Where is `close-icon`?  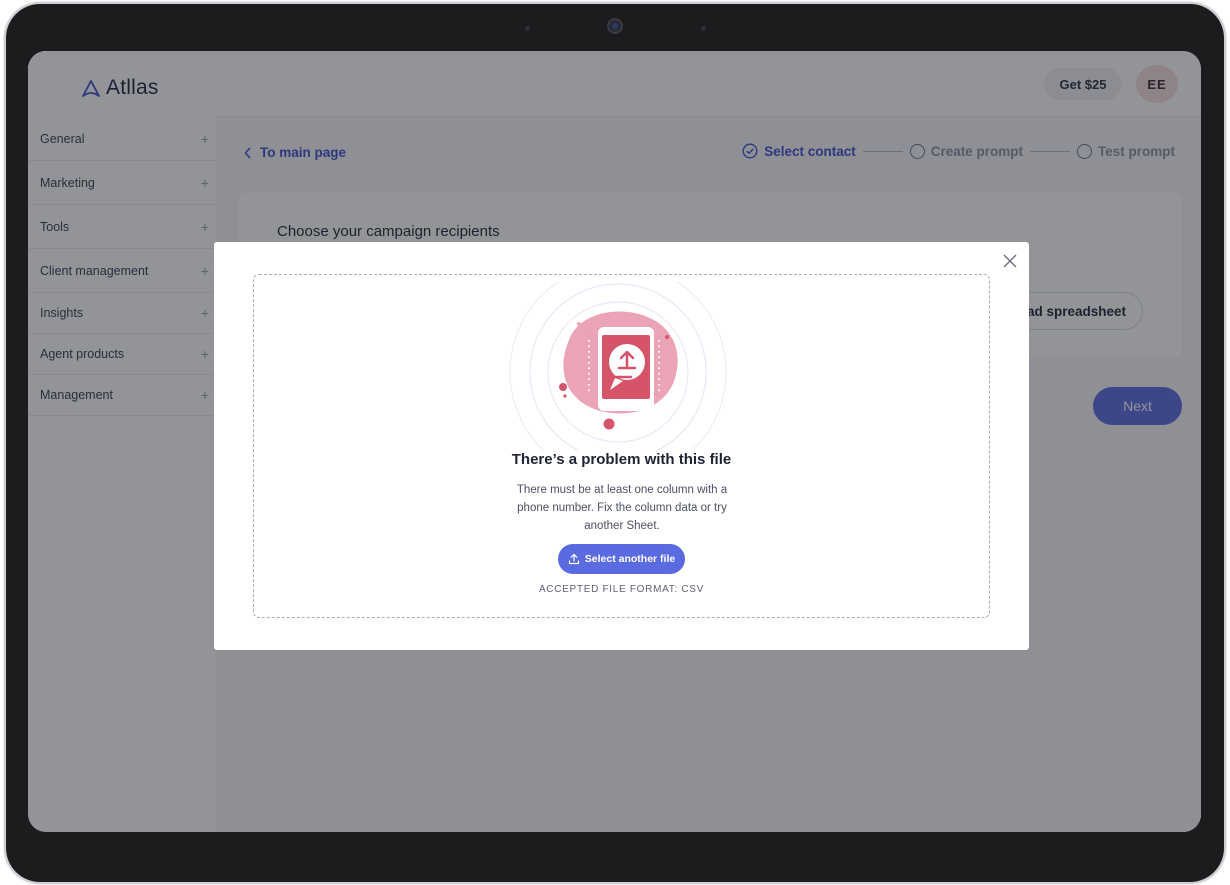
close-icon is located at coordinates (1010, 261).